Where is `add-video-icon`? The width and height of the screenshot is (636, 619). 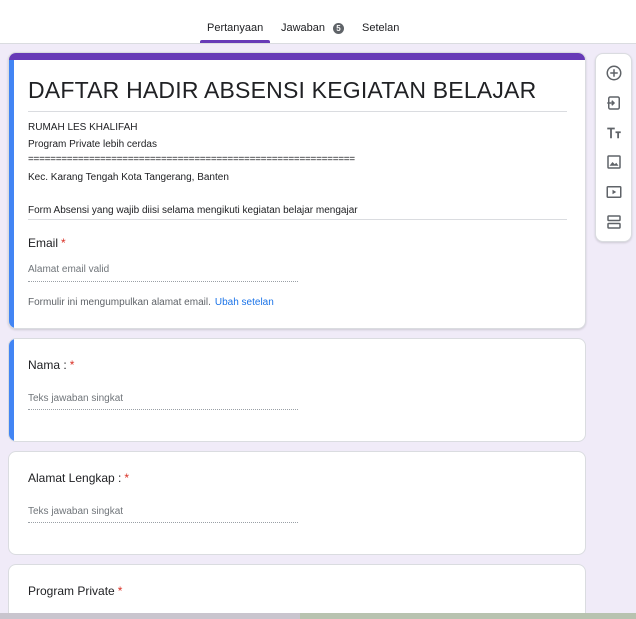 add-video-icon is located at coordinates (614, 192).